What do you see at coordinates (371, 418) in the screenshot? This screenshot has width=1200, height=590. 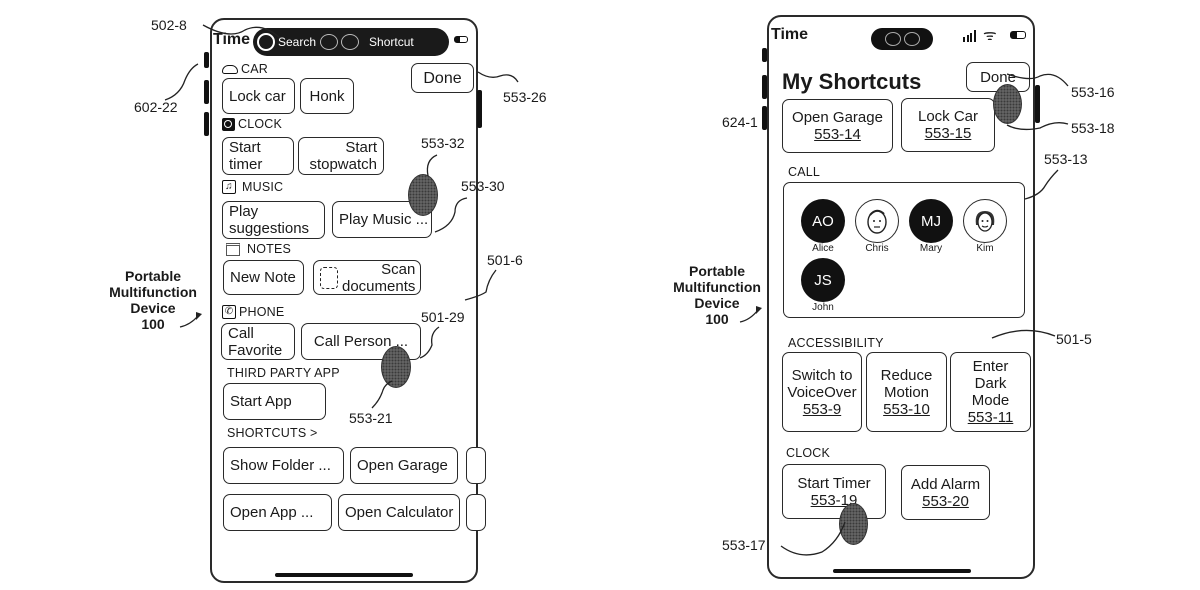 I see `ref-label: 553-21` at bounding box center [371, 418].